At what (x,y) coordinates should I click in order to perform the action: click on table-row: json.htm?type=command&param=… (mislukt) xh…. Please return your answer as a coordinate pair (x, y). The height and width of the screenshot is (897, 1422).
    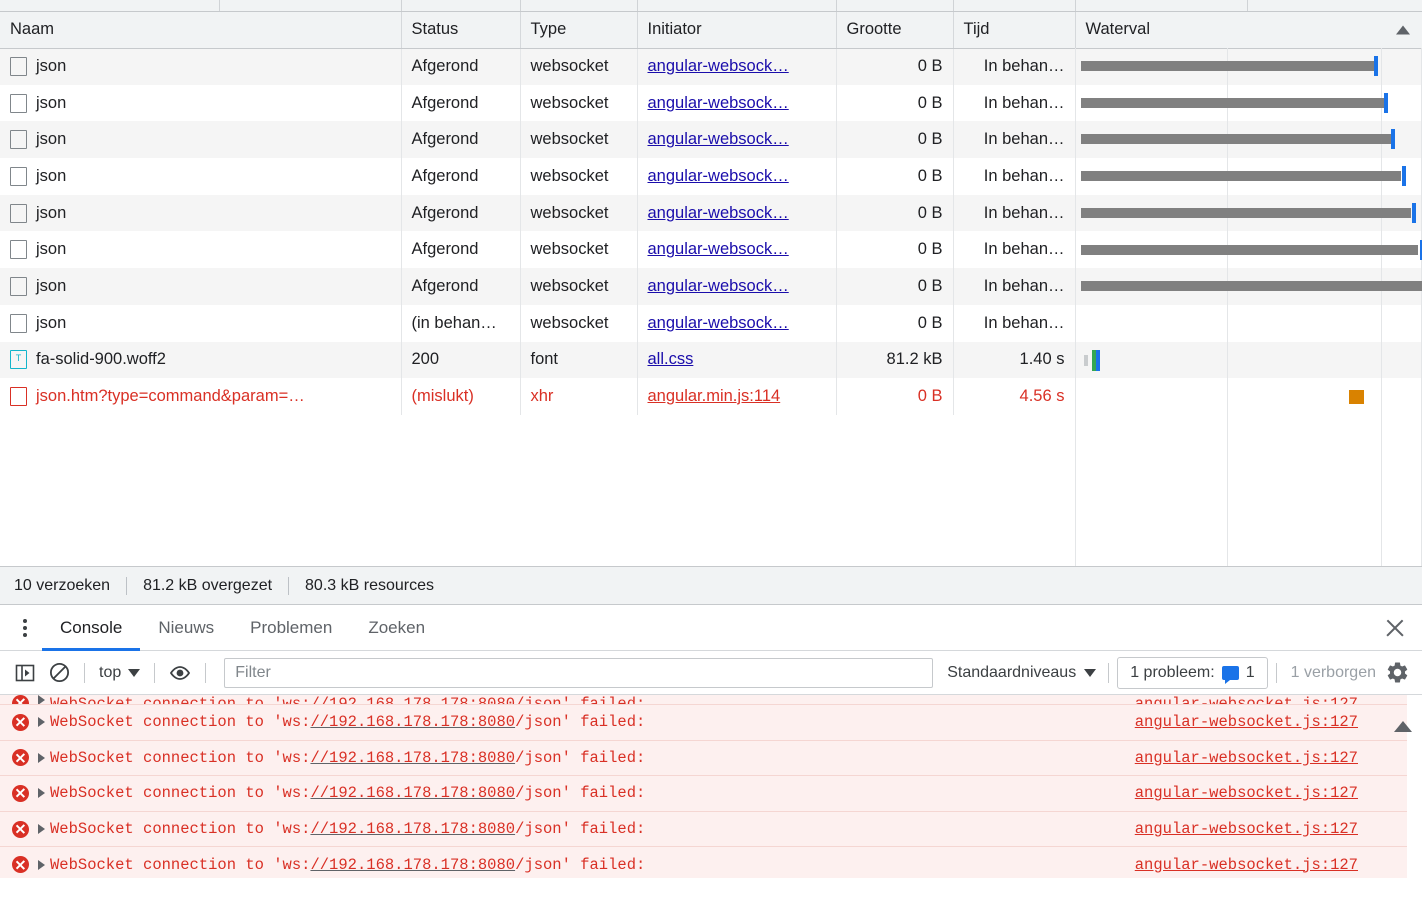
    Looking at the image, I should click on (711, 396).